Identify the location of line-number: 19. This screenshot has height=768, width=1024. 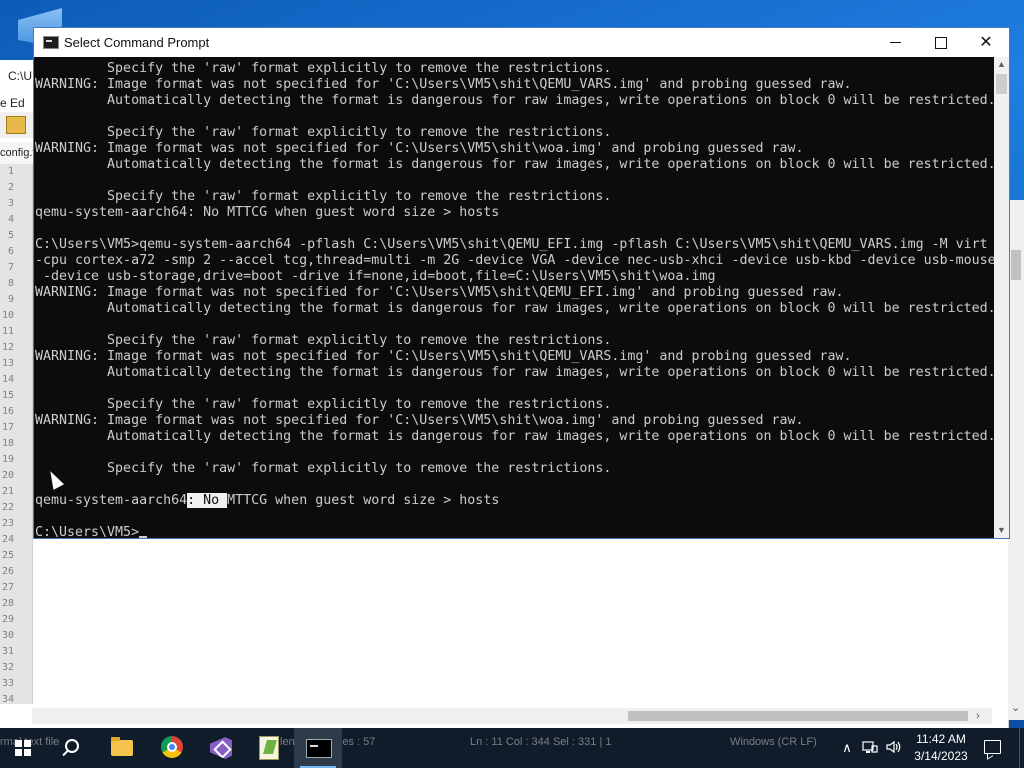
(7, 459).